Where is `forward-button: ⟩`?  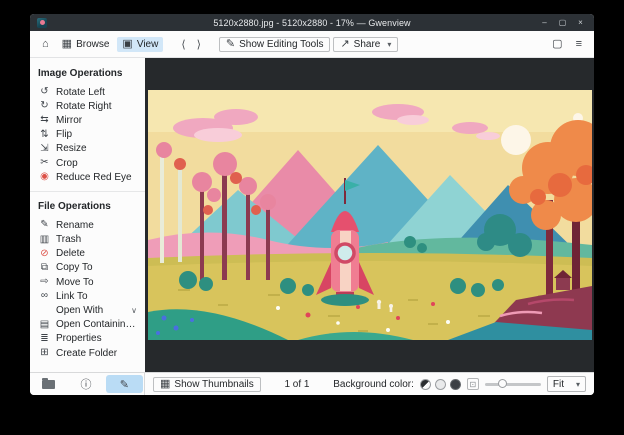
forward-button: ⟩ is located at coordinates (199, 44).